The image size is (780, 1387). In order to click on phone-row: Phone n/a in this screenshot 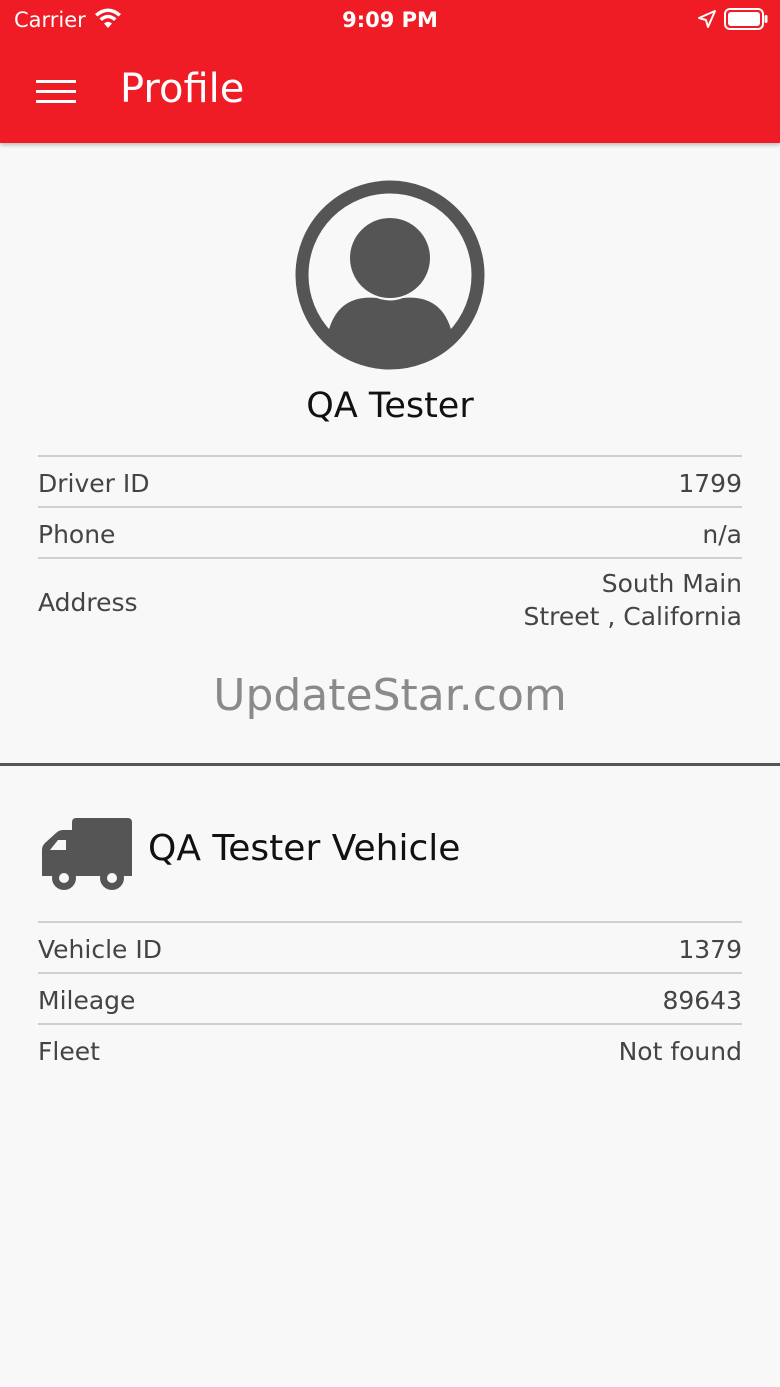, I will do `click(390, 531)`.